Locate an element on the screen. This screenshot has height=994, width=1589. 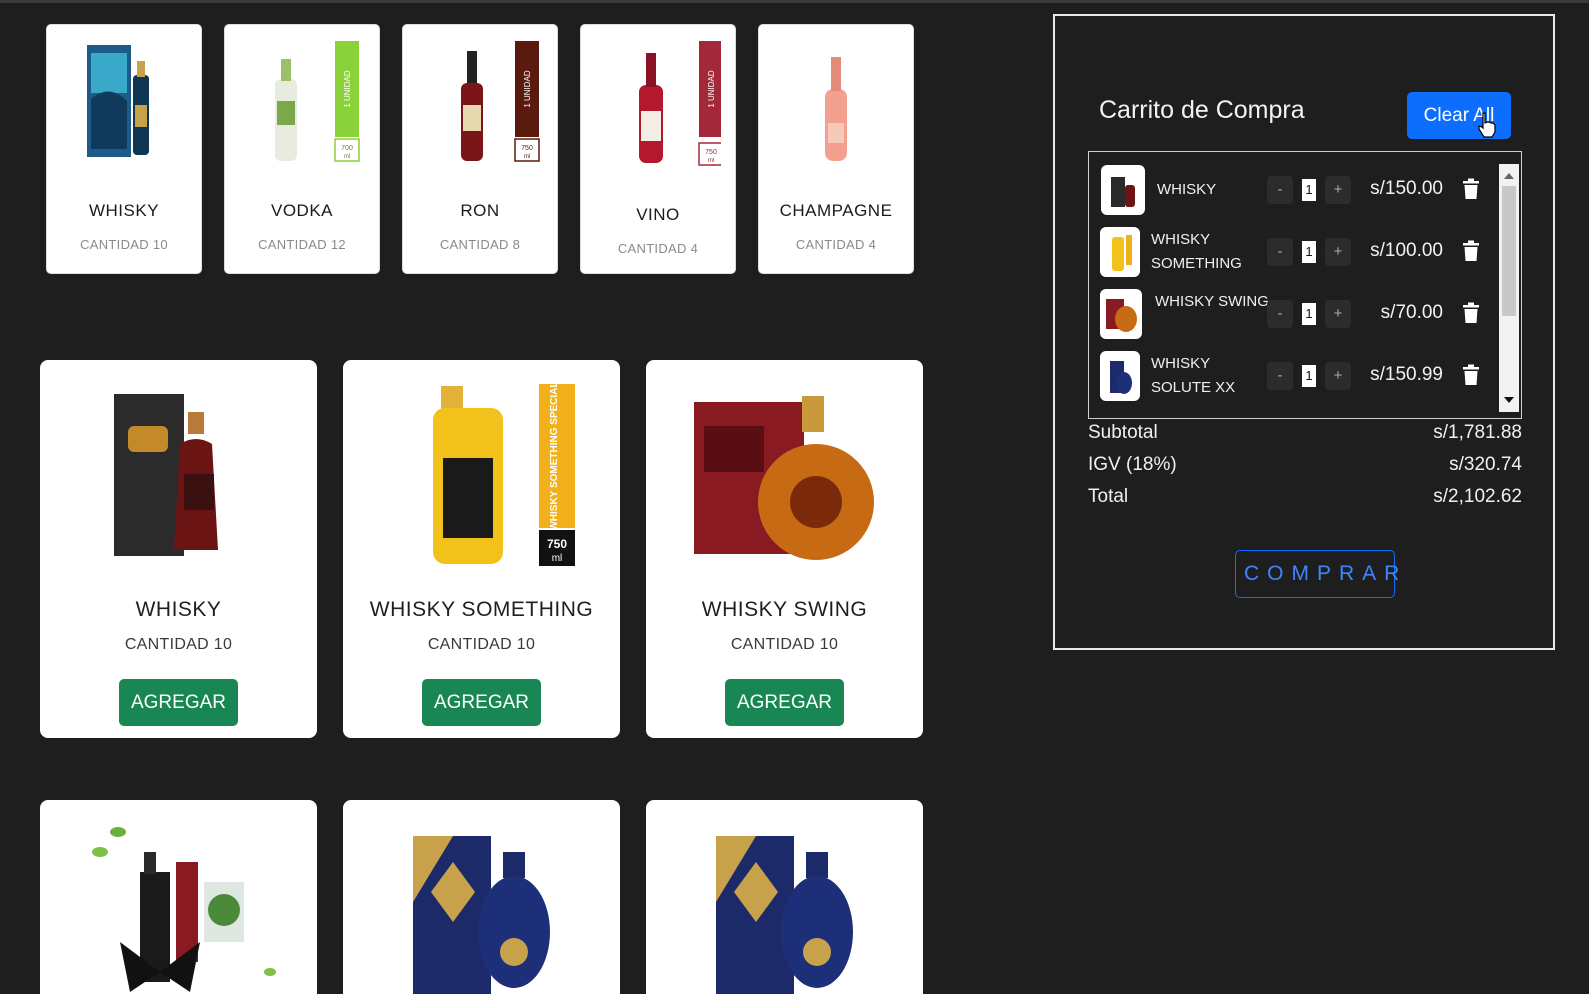
cart-item-price: s/150.99 is located at coordinates (1406, 374).